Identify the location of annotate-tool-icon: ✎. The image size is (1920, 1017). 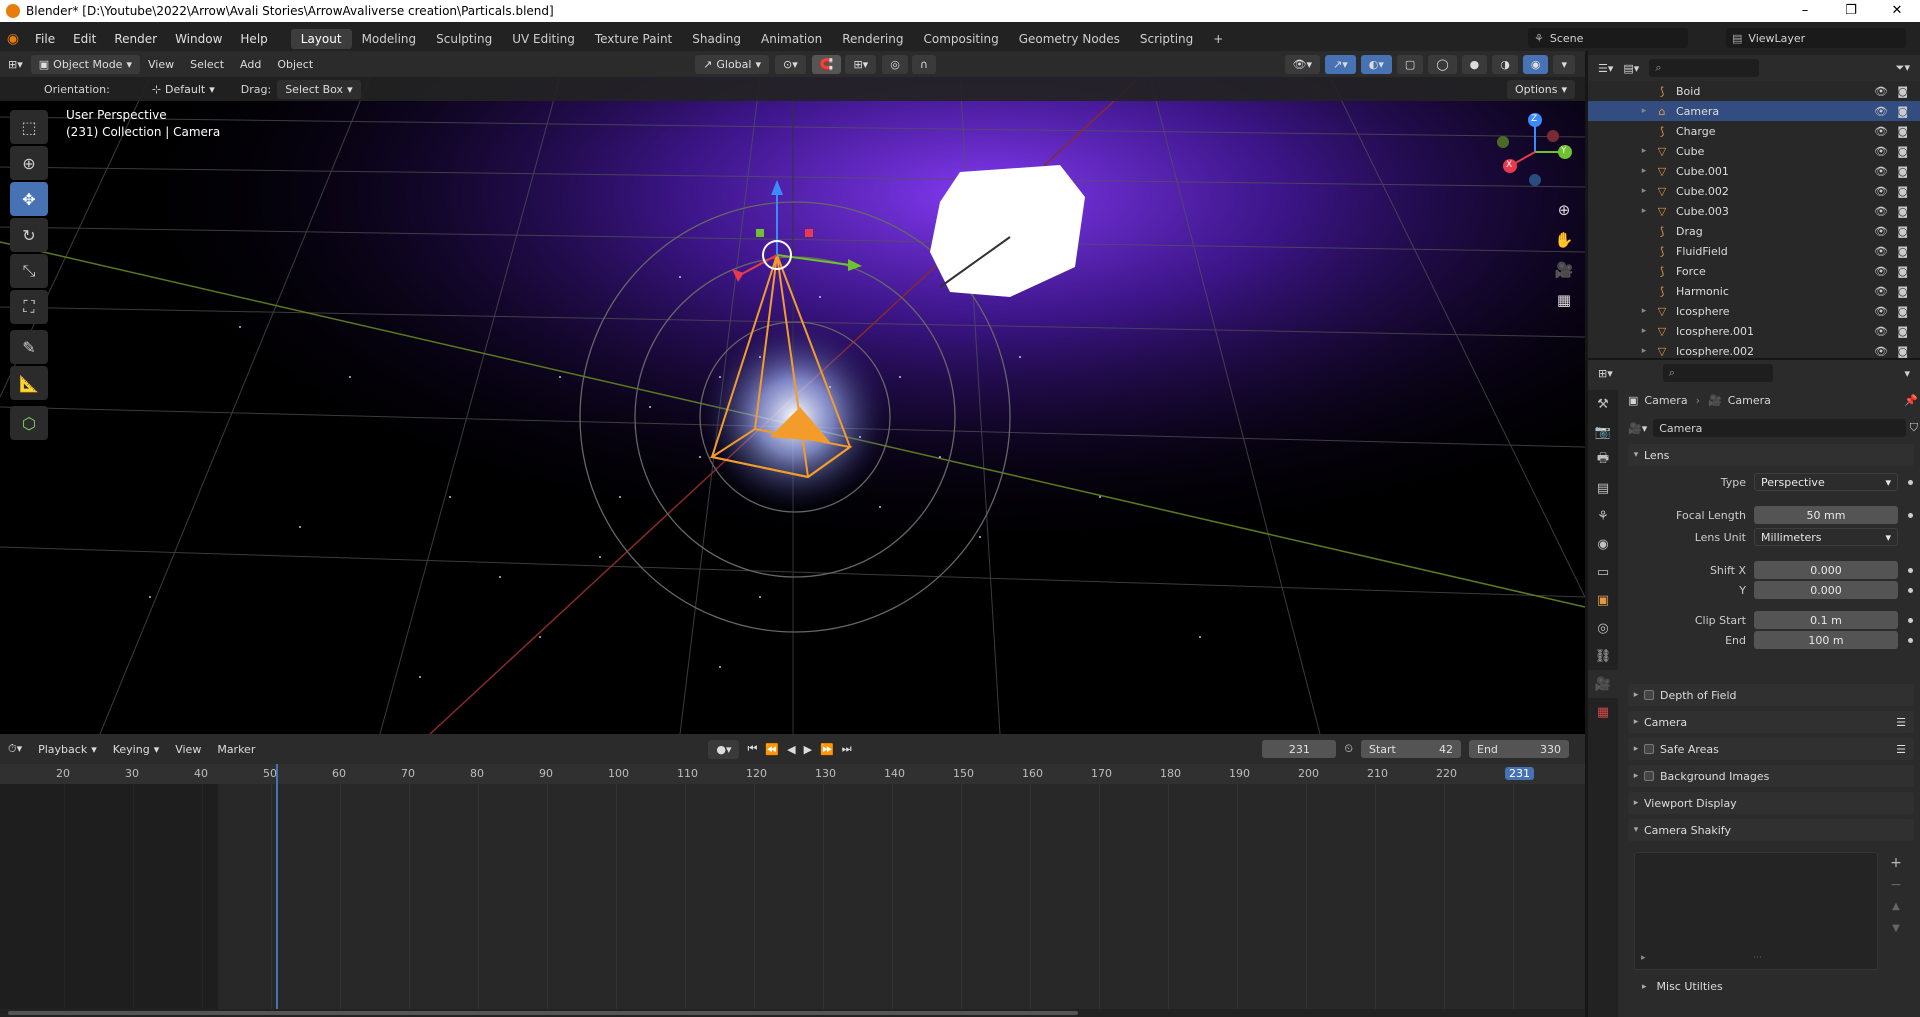
(29, 347).